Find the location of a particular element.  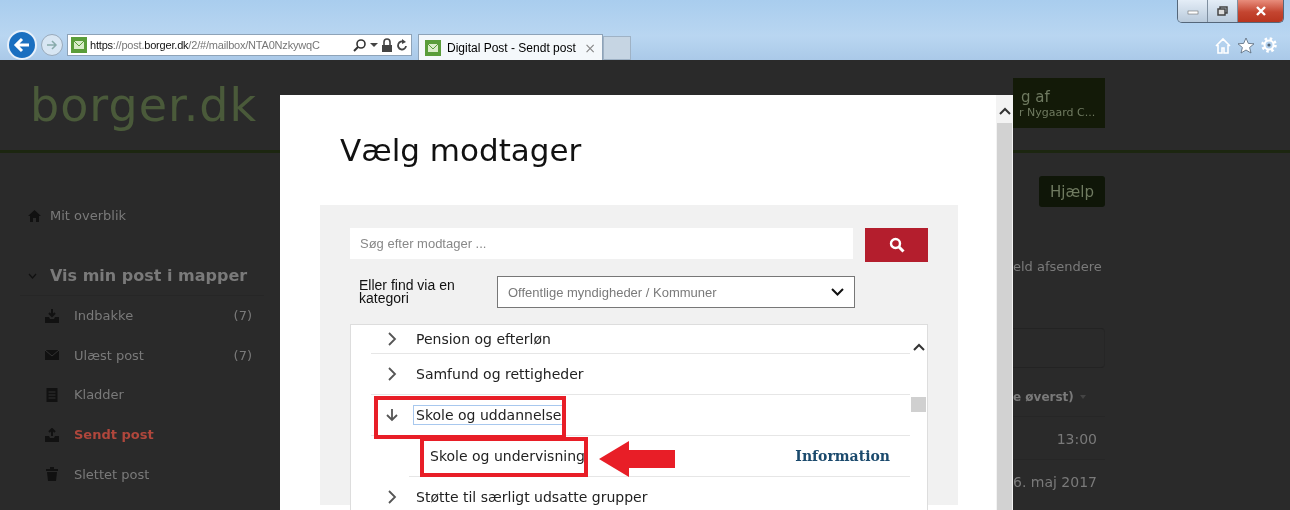

folder-item: Sendt post is located at coordinates (136, 434).